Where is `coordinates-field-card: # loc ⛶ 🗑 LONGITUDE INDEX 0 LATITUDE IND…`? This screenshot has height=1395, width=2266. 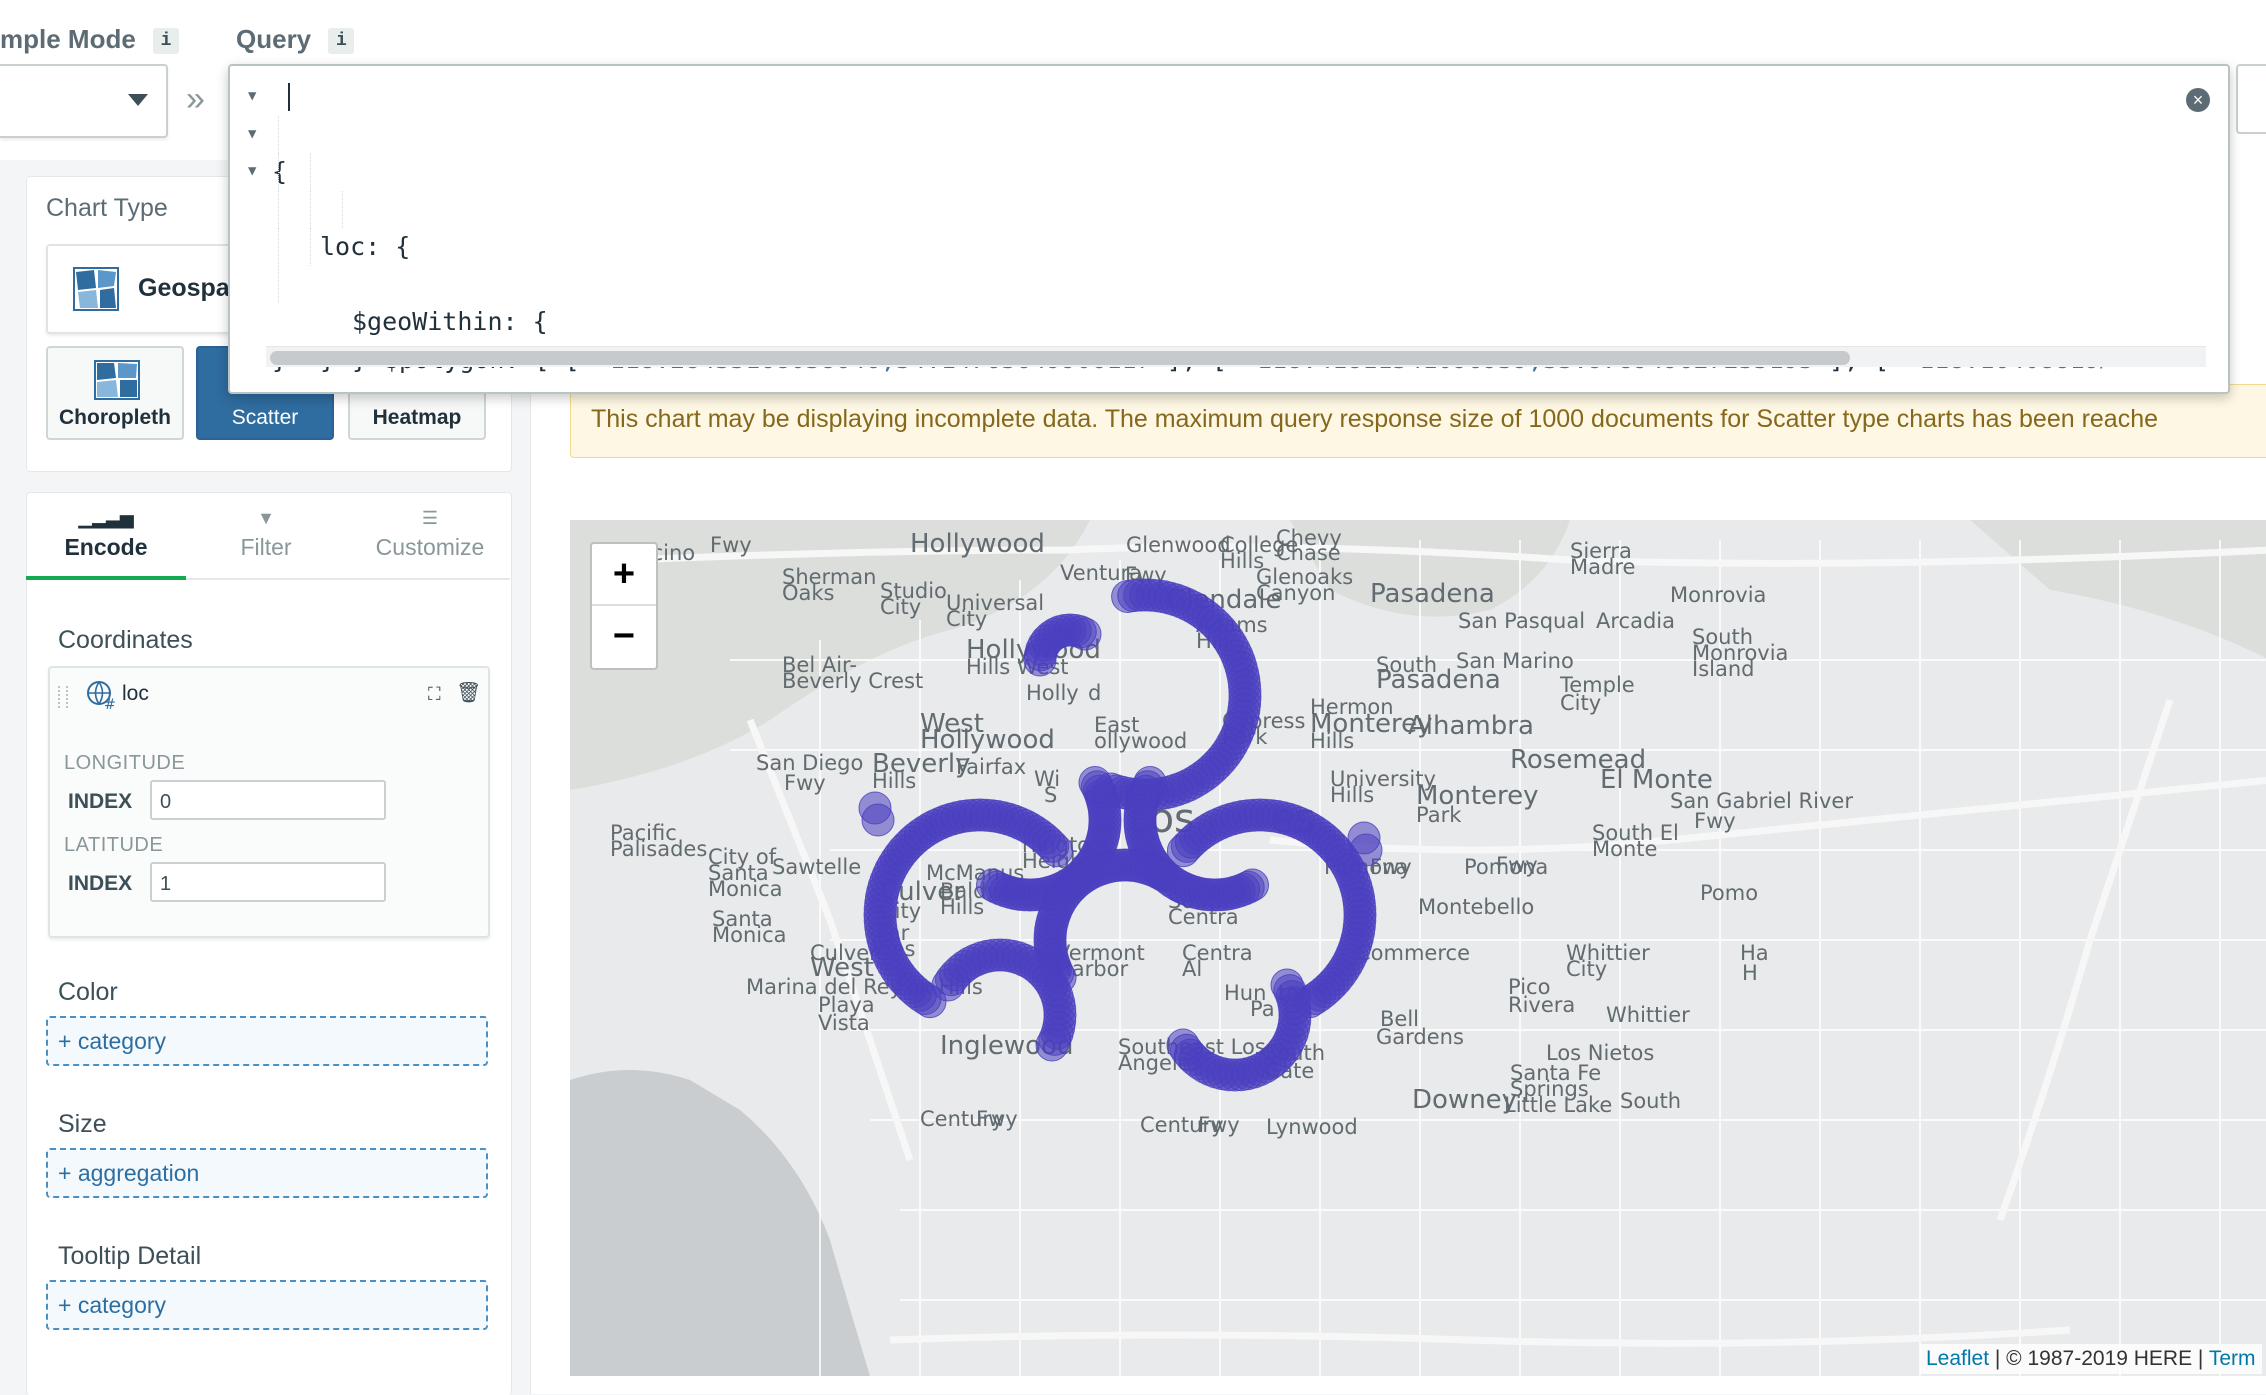 coordinates-field-card: # loc ⛶ 🗑 LONGITUDE INDEX 0 LATITUDE IND… is located at coordinates (269, 802).